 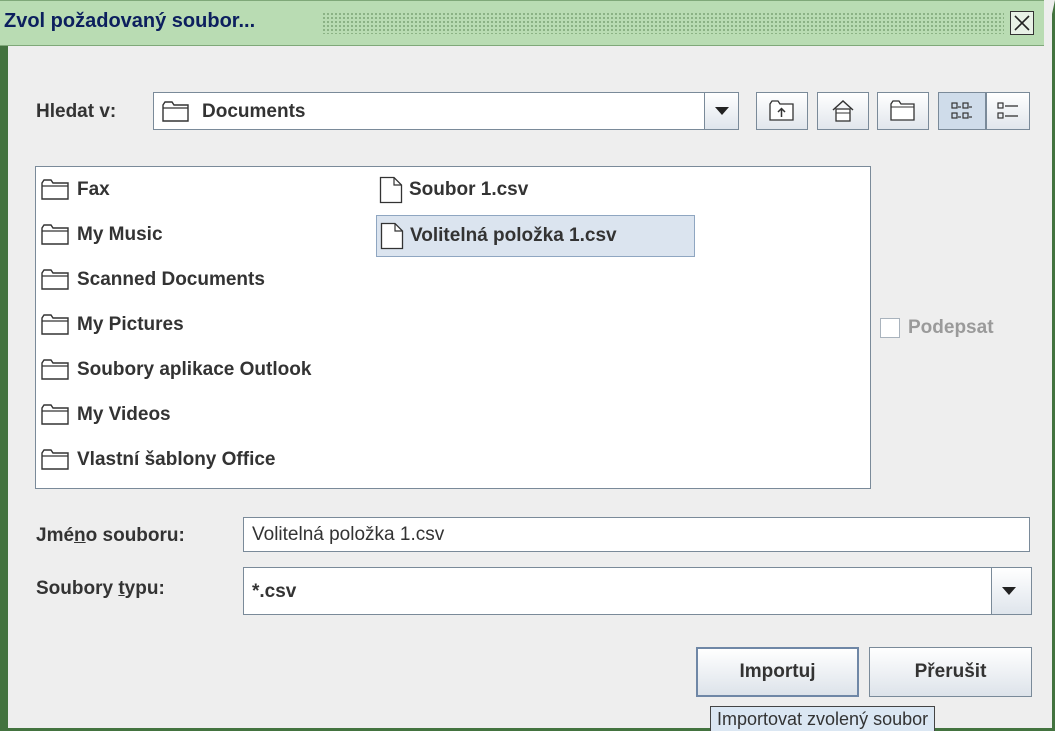 I want to click on details-view-icon, so click(x=1007, y=110).